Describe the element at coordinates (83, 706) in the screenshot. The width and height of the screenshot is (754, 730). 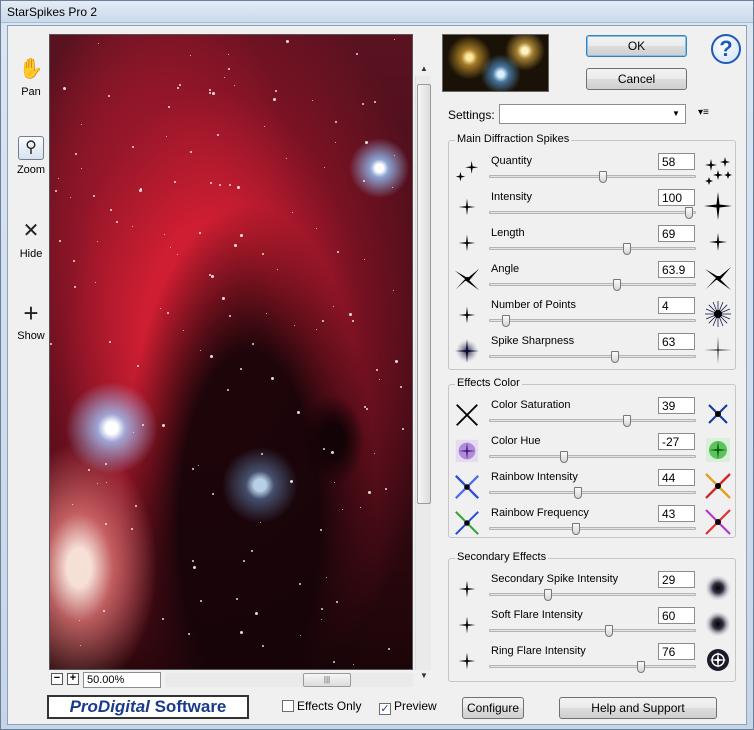
I see `logo-text-pro: Pro` at that location.